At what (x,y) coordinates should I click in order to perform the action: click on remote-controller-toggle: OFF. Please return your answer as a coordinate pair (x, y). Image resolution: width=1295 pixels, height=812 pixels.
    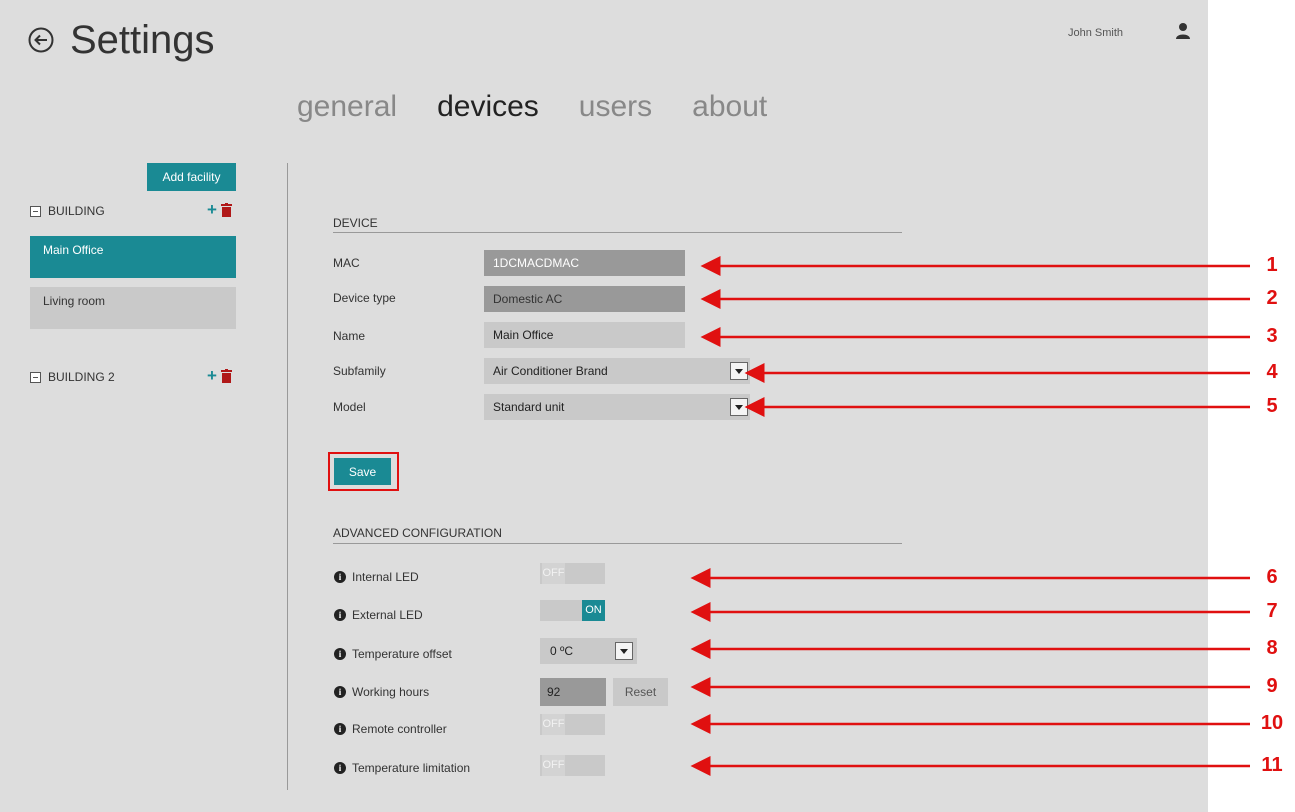
    Looking at the image, I should click on (572, 724).